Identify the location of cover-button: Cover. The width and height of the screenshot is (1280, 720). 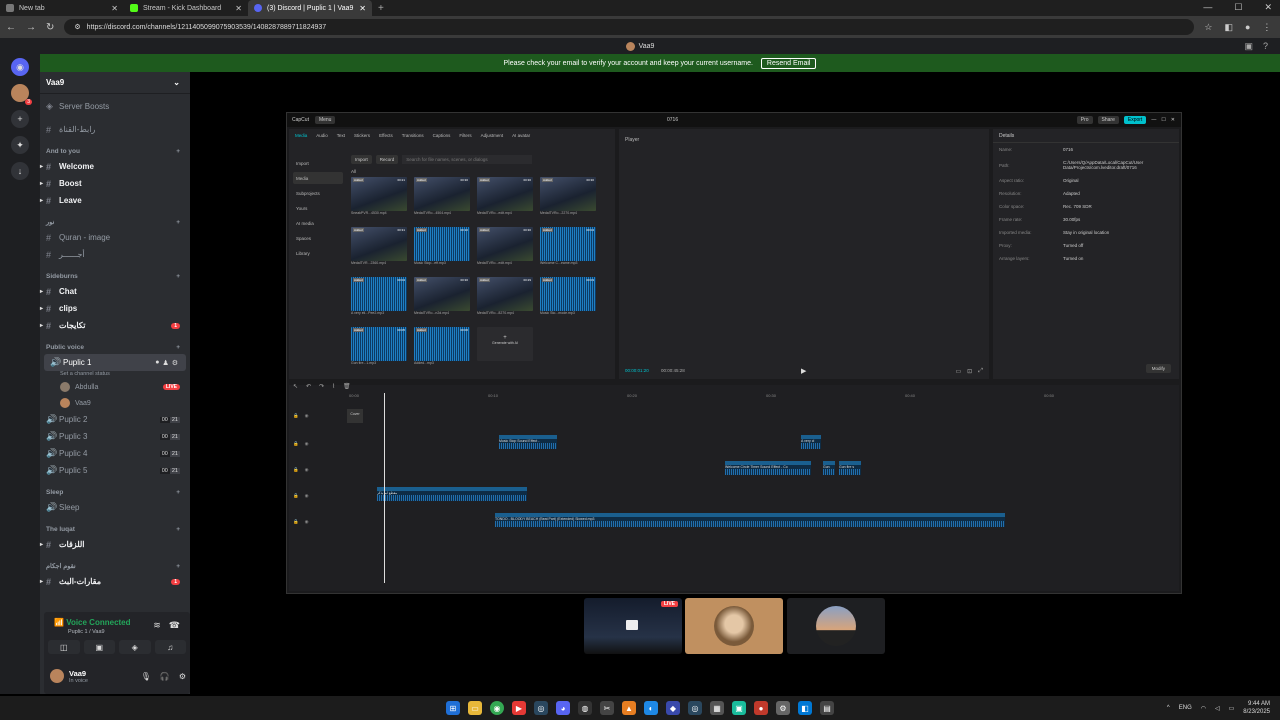
(355, 416).